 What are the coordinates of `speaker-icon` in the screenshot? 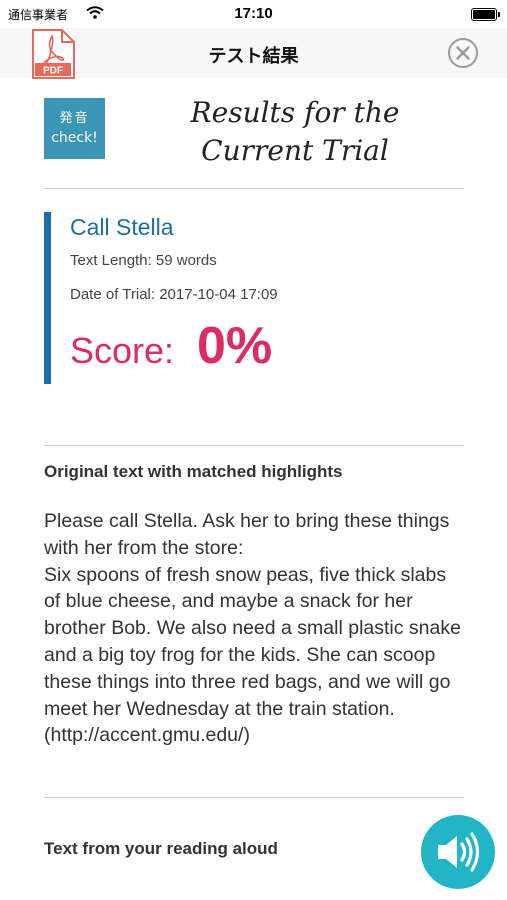 It's located at (459, 852).